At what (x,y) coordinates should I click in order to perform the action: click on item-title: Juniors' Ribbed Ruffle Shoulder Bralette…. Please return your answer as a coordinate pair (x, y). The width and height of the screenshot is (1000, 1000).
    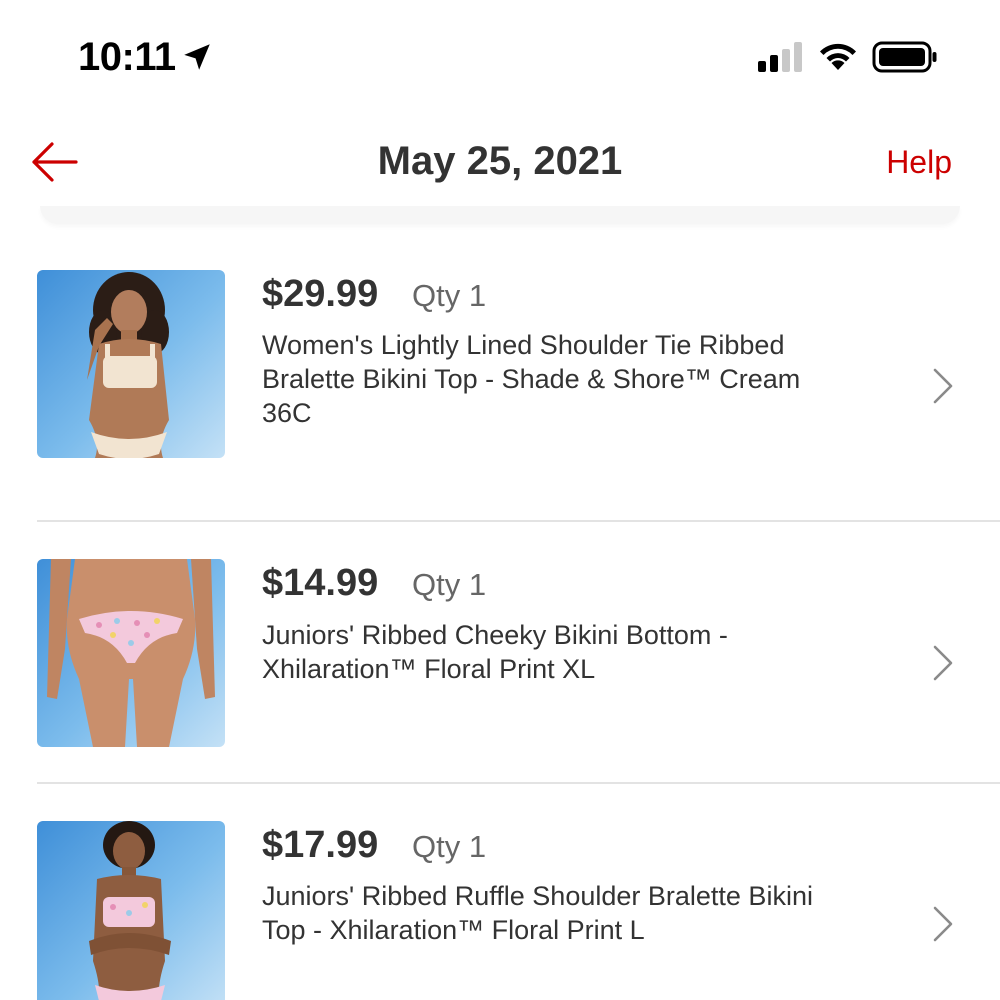
    Looking at the image, I should click on (577, 913).